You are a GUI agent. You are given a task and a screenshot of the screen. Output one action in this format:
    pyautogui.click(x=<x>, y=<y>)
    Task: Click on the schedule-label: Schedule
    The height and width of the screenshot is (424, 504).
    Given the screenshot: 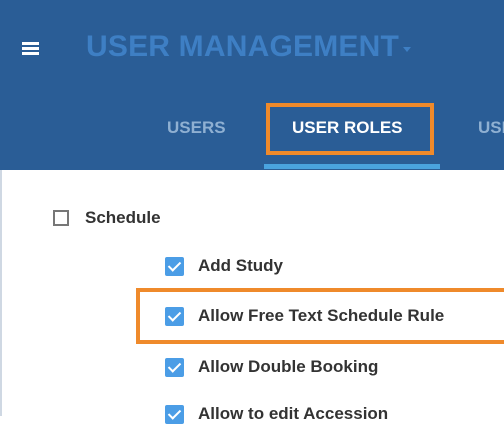 What is the action you would take?
    pyautogui.click(x=123, y=217)
    